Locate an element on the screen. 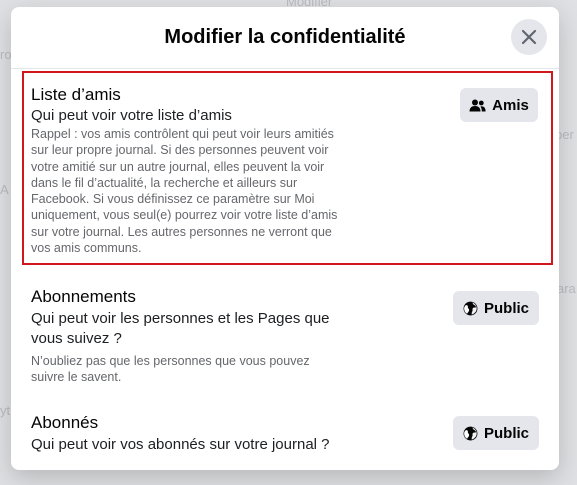 The width and height of the screenshot is (577, 485). close-icon is located at coordinates (529, 37).